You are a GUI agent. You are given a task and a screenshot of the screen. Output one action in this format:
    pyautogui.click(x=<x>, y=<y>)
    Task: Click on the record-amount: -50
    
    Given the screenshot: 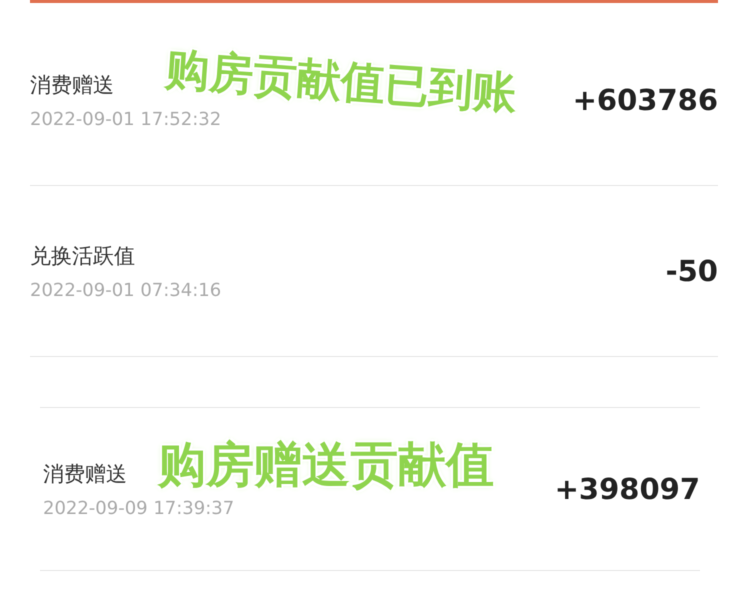 What is the action you would take?
    pyautogui.click(x=692, y=271)
    